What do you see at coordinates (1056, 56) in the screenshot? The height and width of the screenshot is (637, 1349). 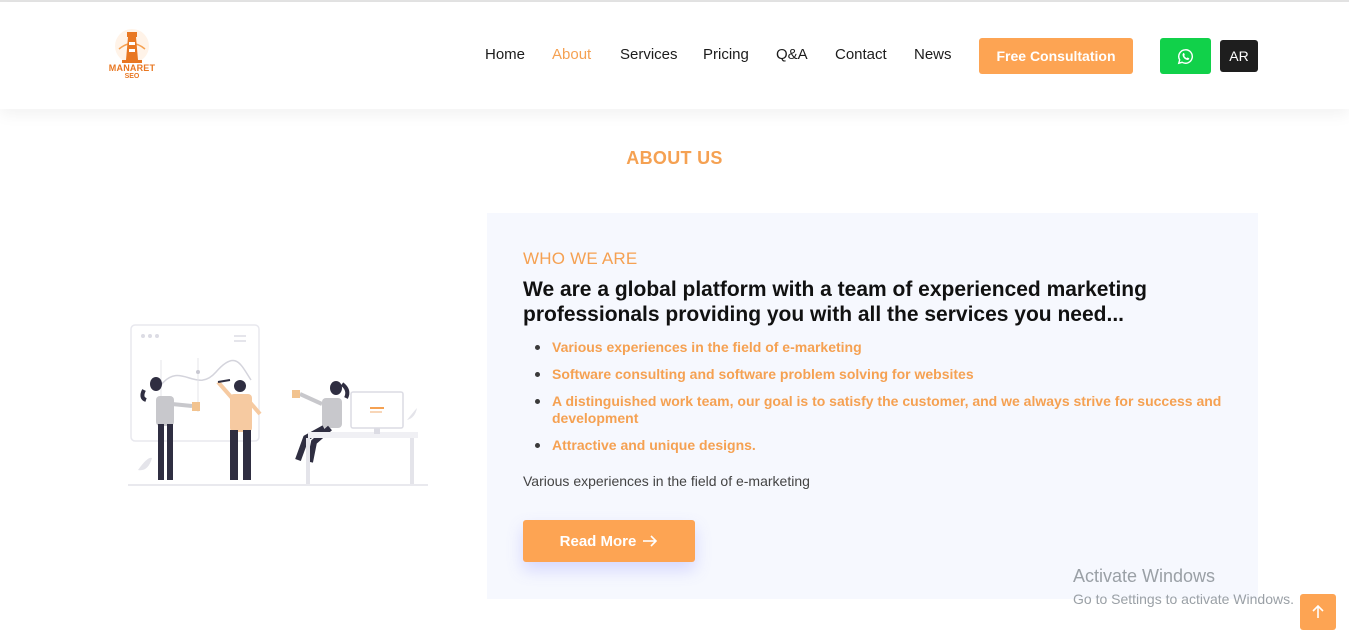 I see `free-consultation-button: Free Consultation` at bounding box center [1056, 56].